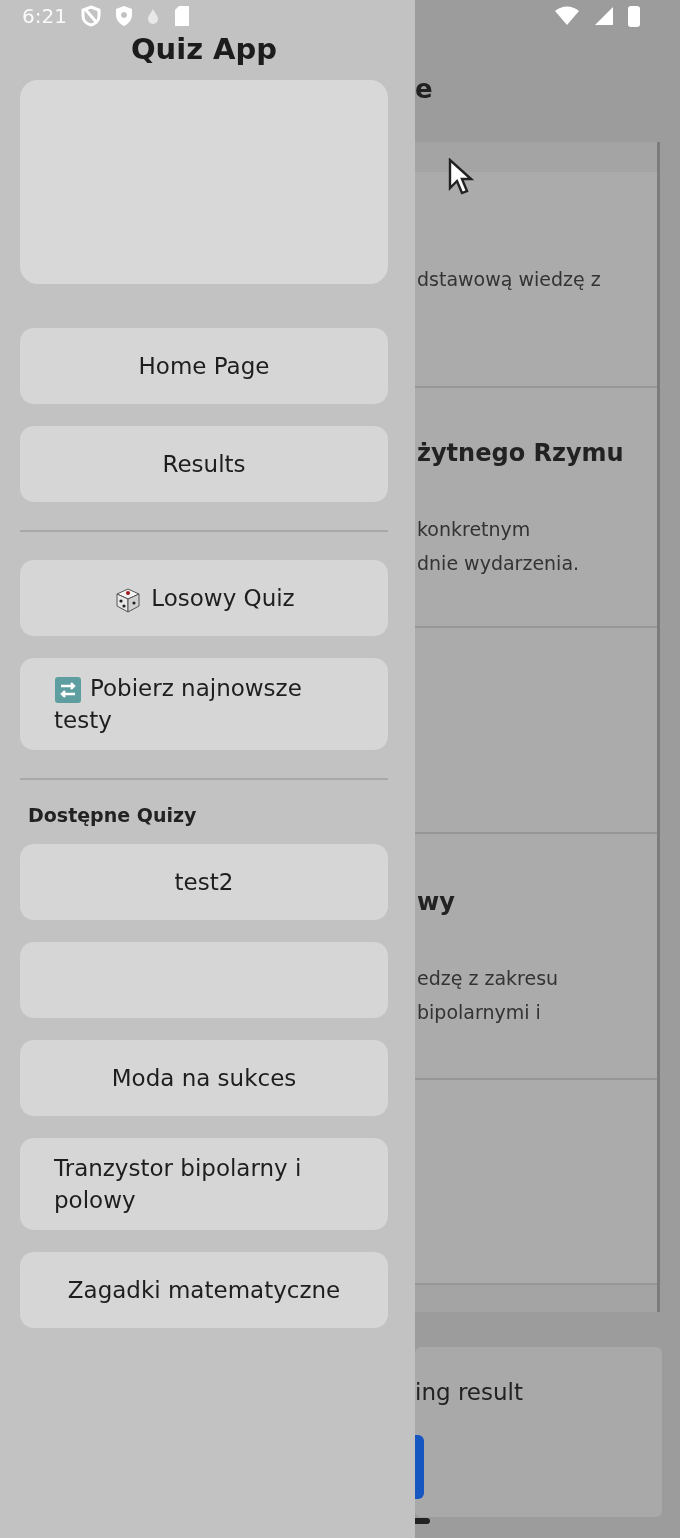  Describe the element at coordinates (461, 177) in the screenshot. I see `cursor-icon` at that location.